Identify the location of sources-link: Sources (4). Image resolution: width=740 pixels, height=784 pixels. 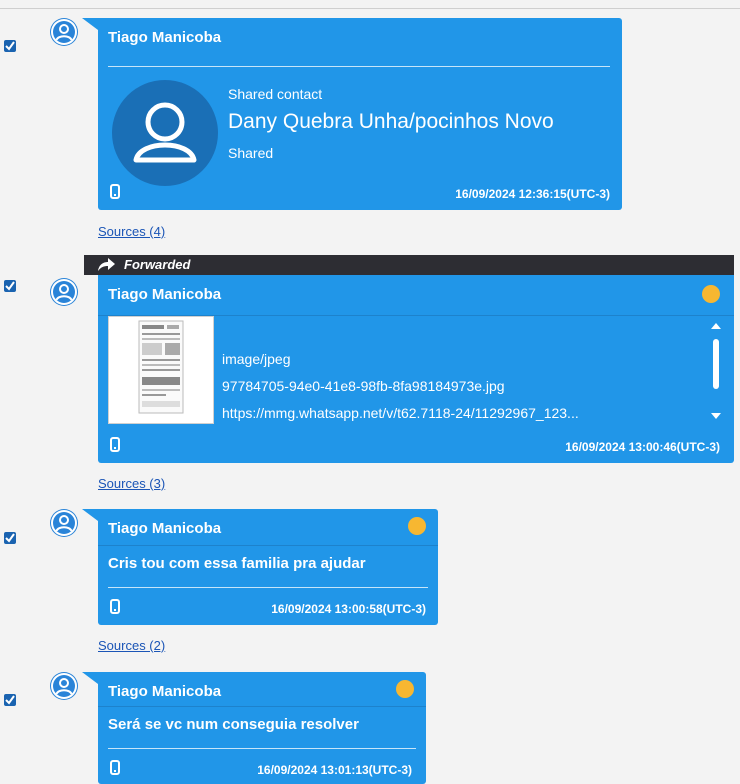
(131, 231).